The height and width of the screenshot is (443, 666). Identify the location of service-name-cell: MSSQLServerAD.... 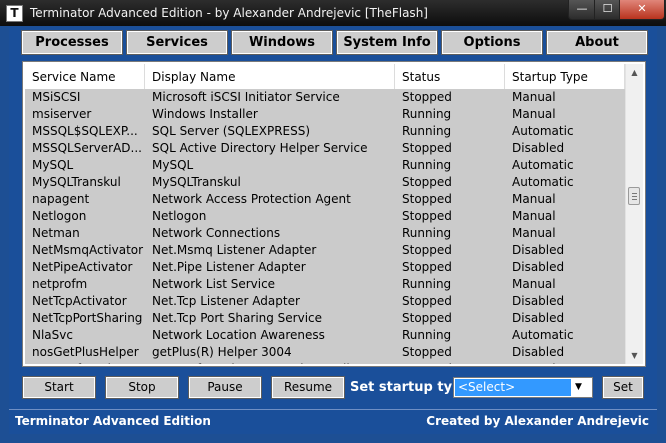
(87, 148).